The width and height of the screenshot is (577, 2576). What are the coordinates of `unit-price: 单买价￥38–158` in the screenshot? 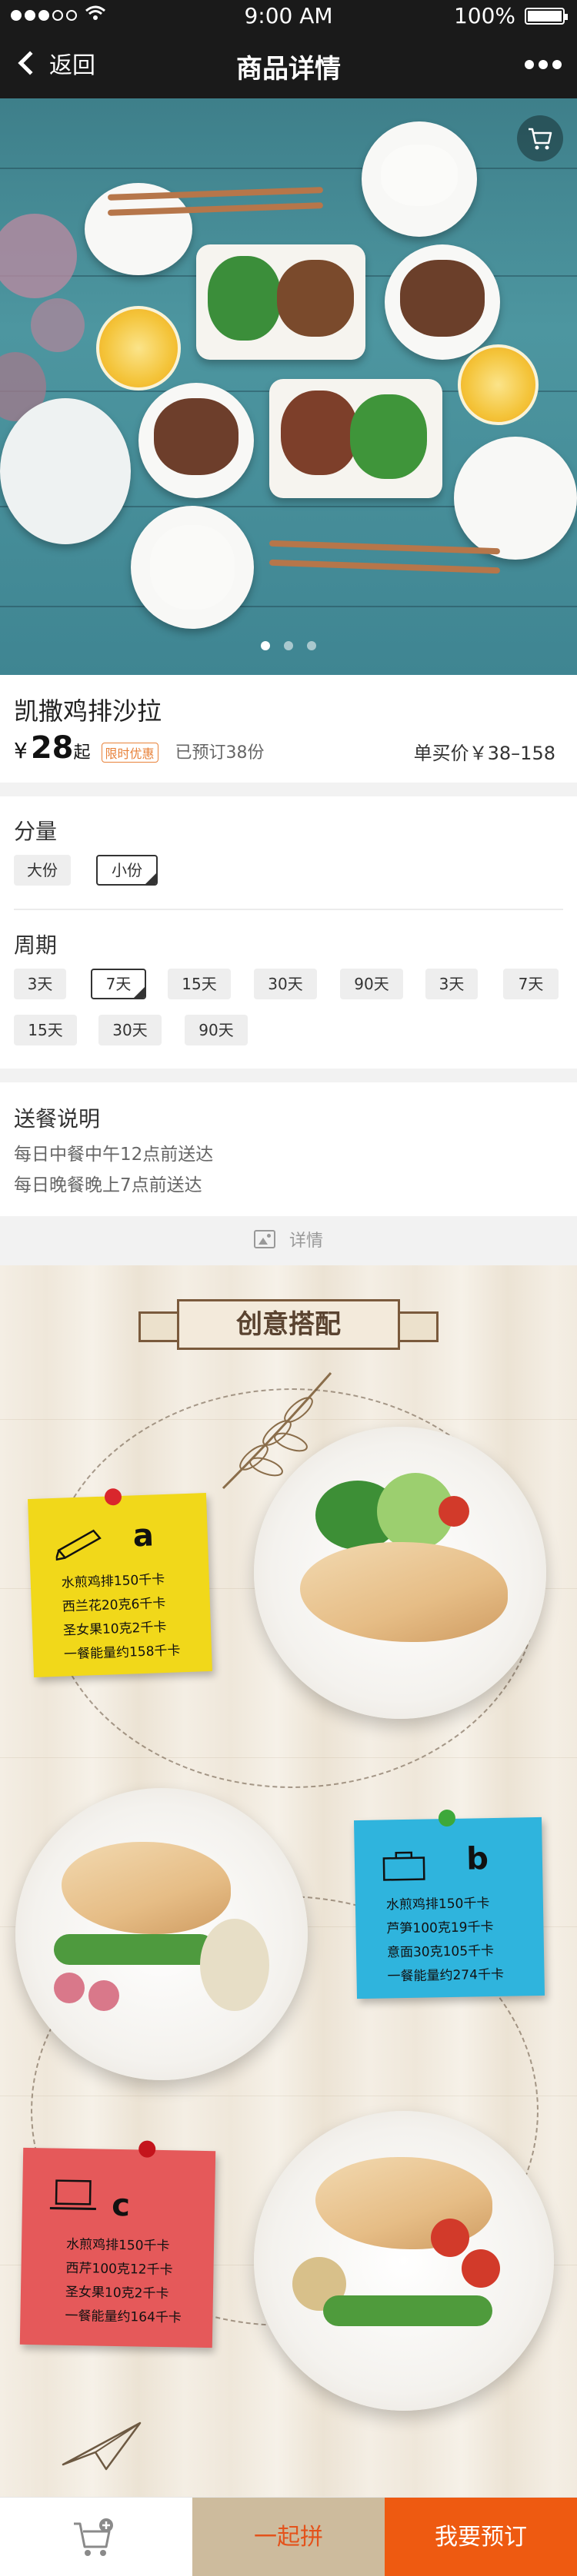 It's located at (484, 753).